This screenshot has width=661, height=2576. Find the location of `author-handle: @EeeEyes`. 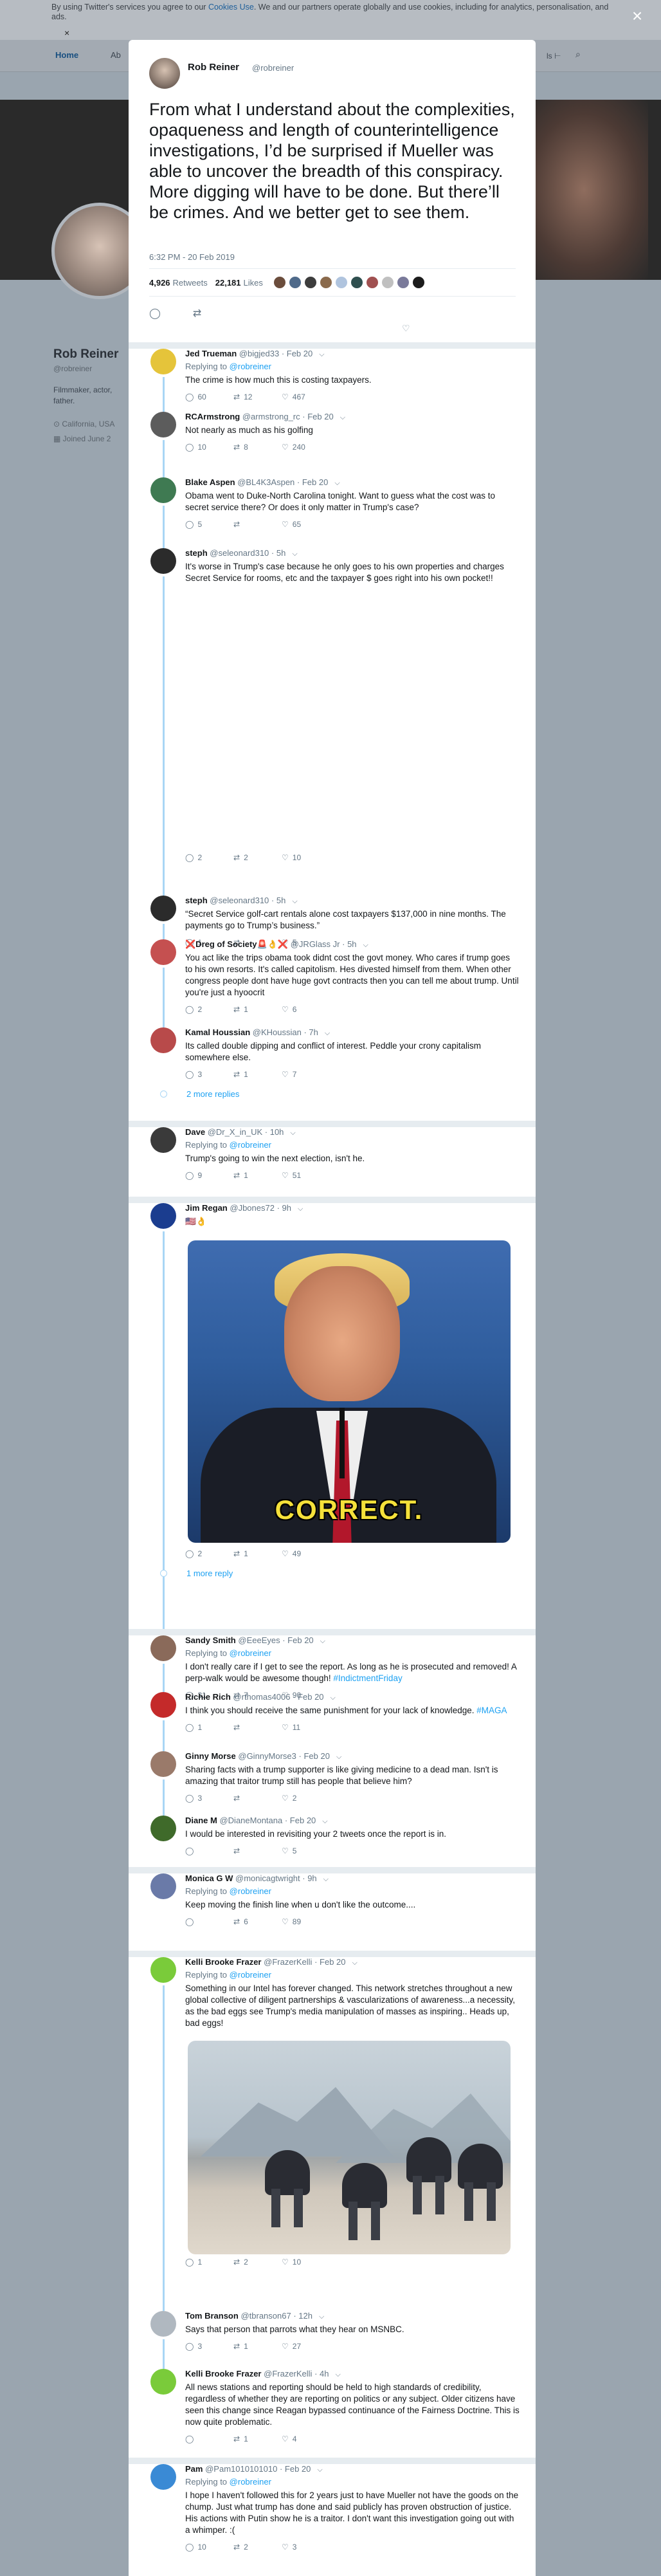

author-handle: @EeeEyes is located at coordinates (259, 1640).